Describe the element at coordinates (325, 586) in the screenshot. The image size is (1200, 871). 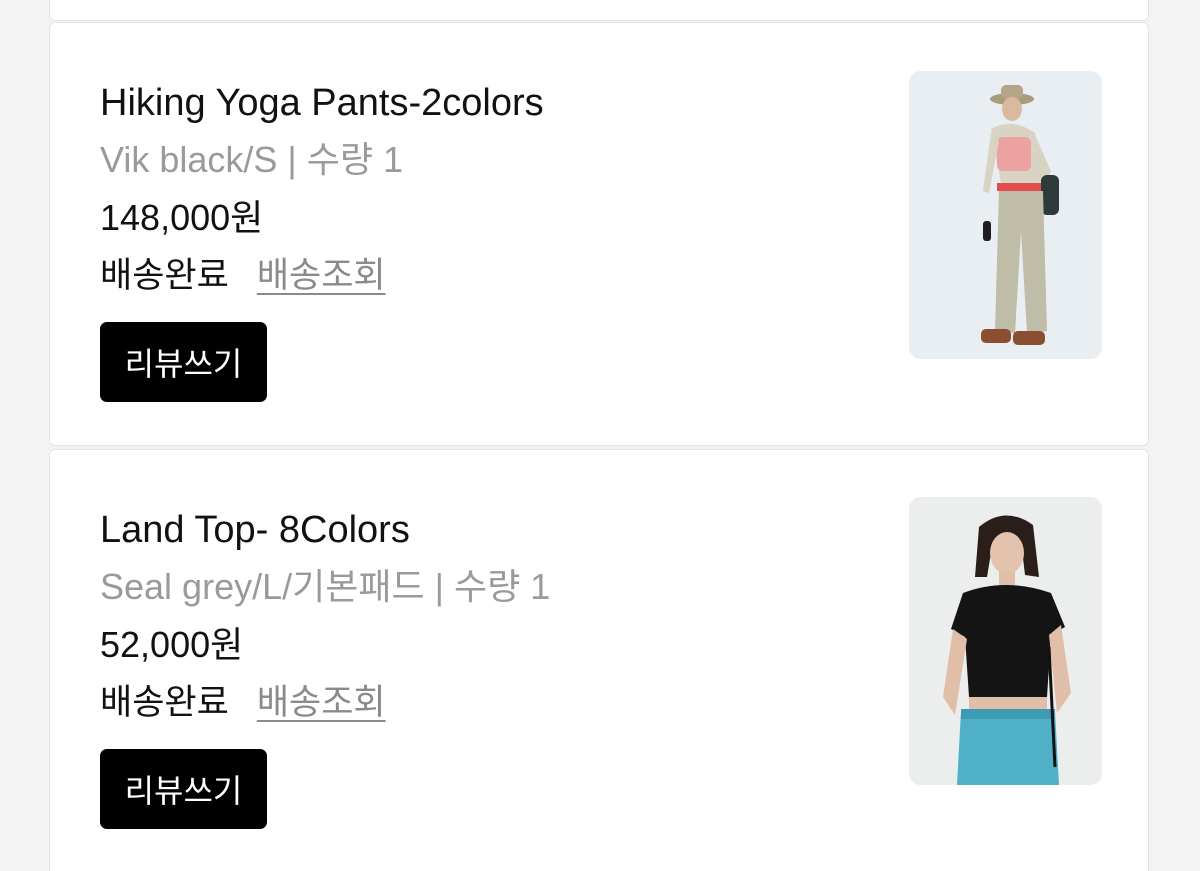
I see `product-option: Seal grey/L/기본패드 | 수량 1` at that location.